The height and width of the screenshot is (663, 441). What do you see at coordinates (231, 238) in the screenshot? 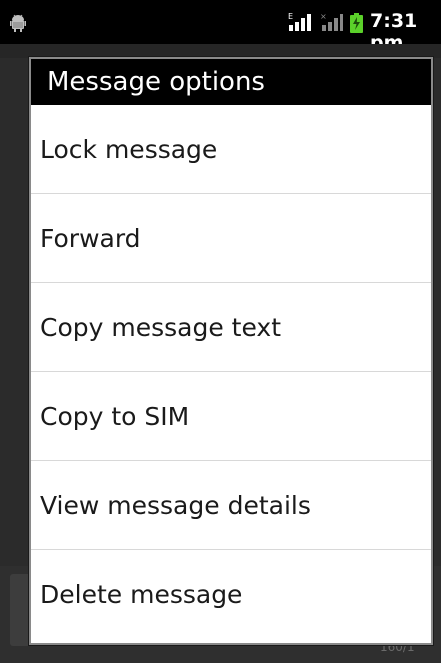
I see `option-forward: Forward` at bounding box center [231, 238].